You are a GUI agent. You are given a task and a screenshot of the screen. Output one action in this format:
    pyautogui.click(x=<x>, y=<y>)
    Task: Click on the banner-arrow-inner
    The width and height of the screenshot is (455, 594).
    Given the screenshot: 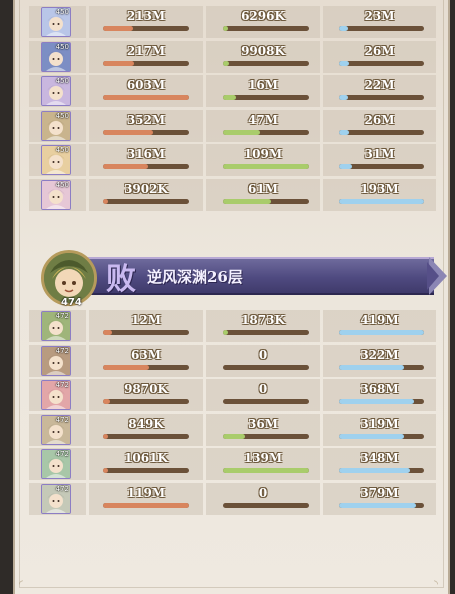 What is the action you would take?
    pyautogui.click(x=433, y=276)
    